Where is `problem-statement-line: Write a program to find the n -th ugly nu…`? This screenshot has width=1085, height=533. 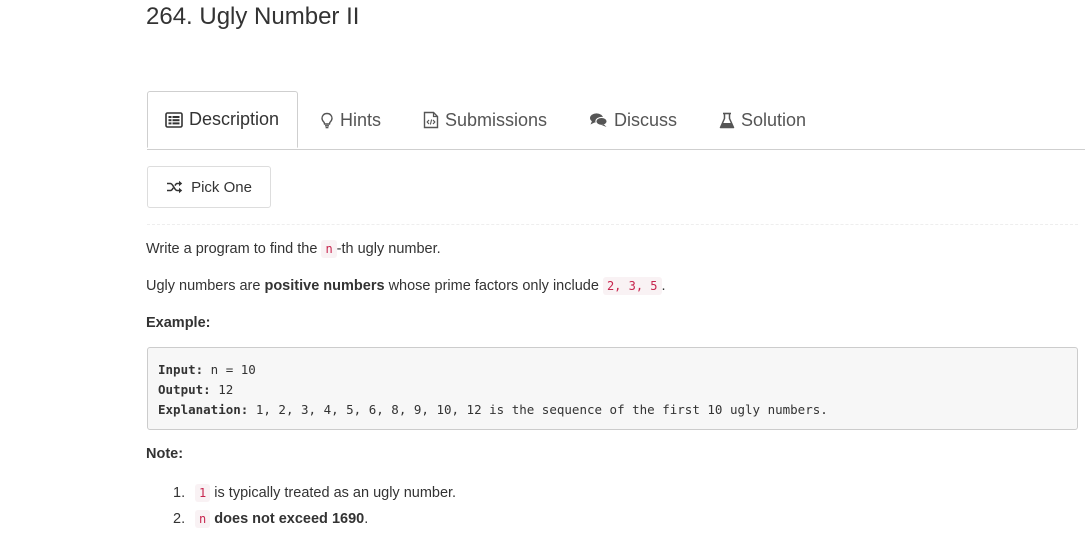 problem-statement-line: Write a program to find the n -th ugly nu… is located at coordinates (293, 249).